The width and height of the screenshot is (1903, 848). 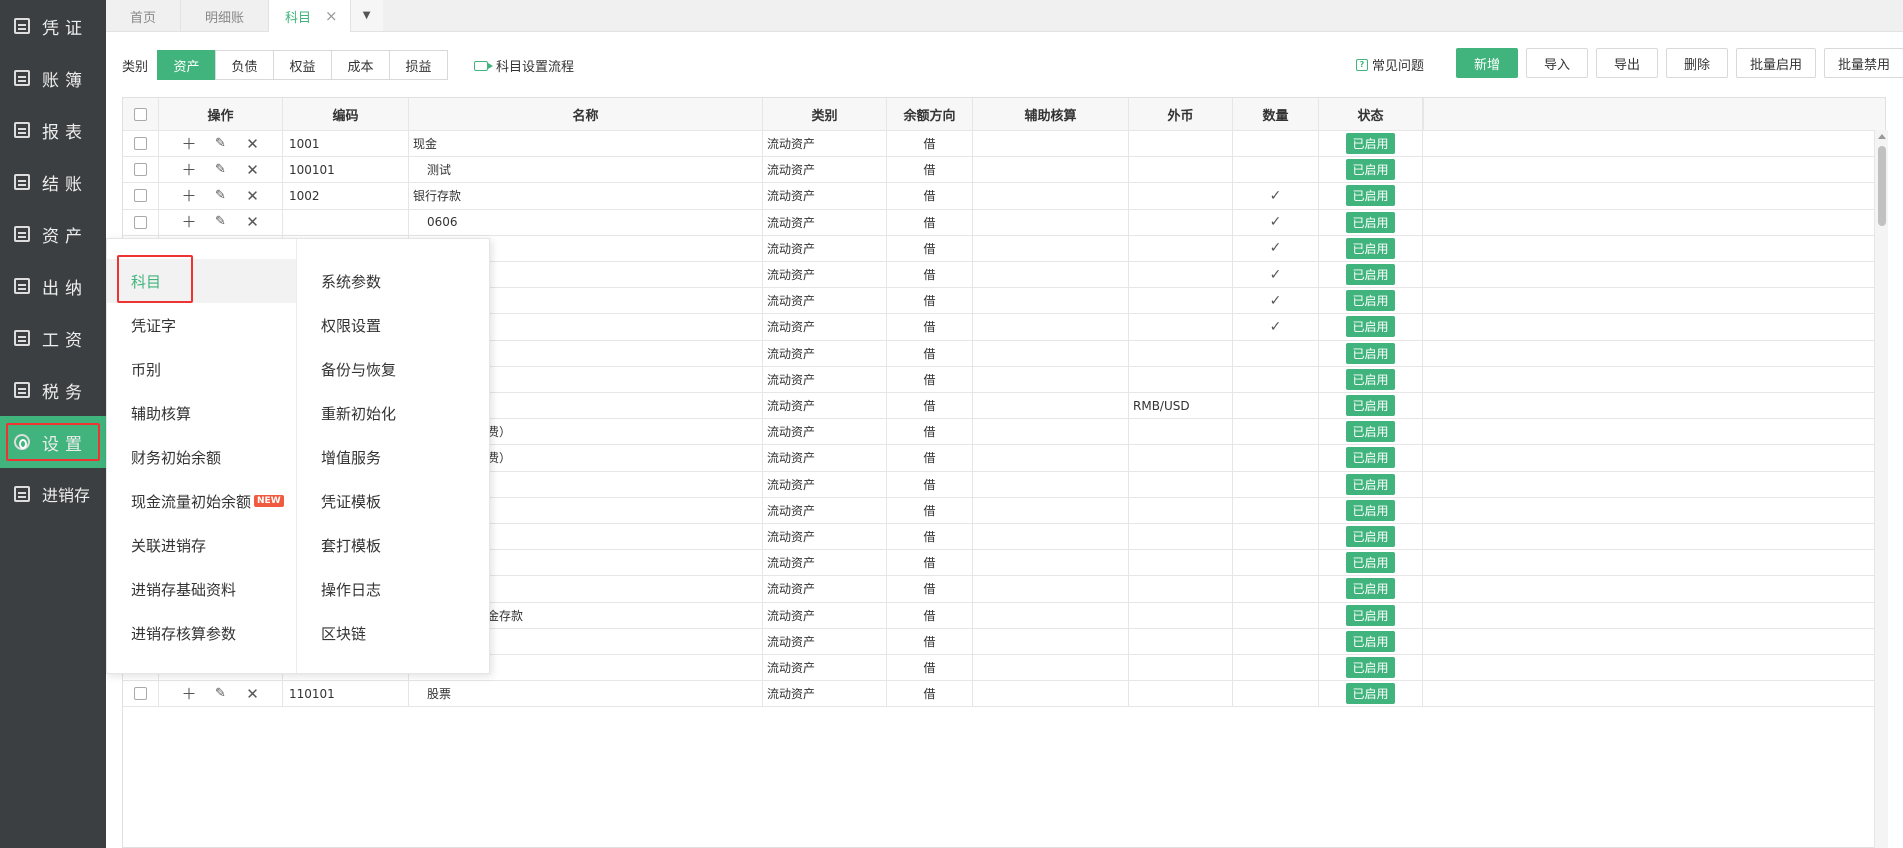 What do you see at coordinates (360, 65) in the screenshot?
I see `category-cost-button: 成本` at bounding box center [360, 65].